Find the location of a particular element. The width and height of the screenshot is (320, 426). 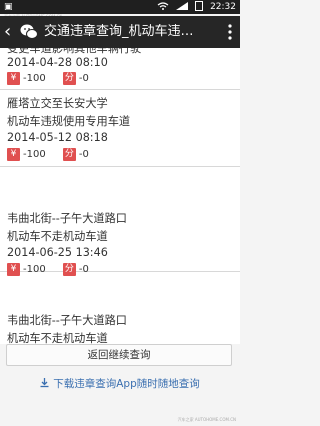

battery-icon is located at coordinates (199, 6).